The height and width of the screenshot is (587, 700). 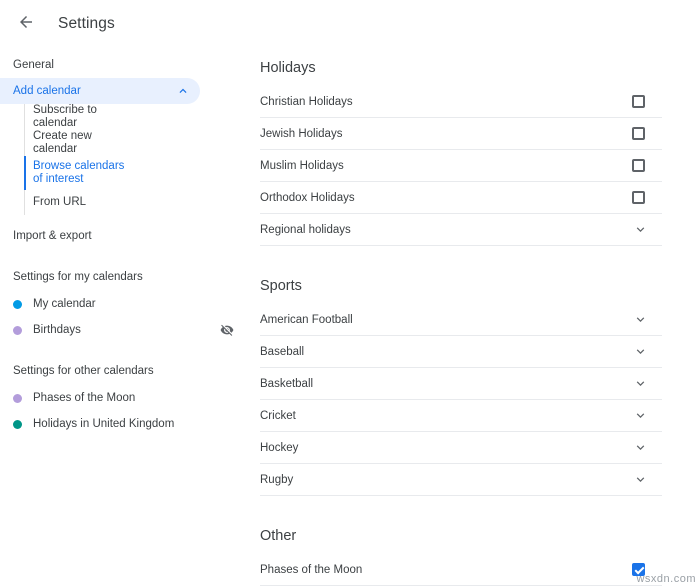 What do you see at coordinates (311, 569) in the screenshot?
I see `row-label: Phases of the Moon` at bounding box center [311, 569].